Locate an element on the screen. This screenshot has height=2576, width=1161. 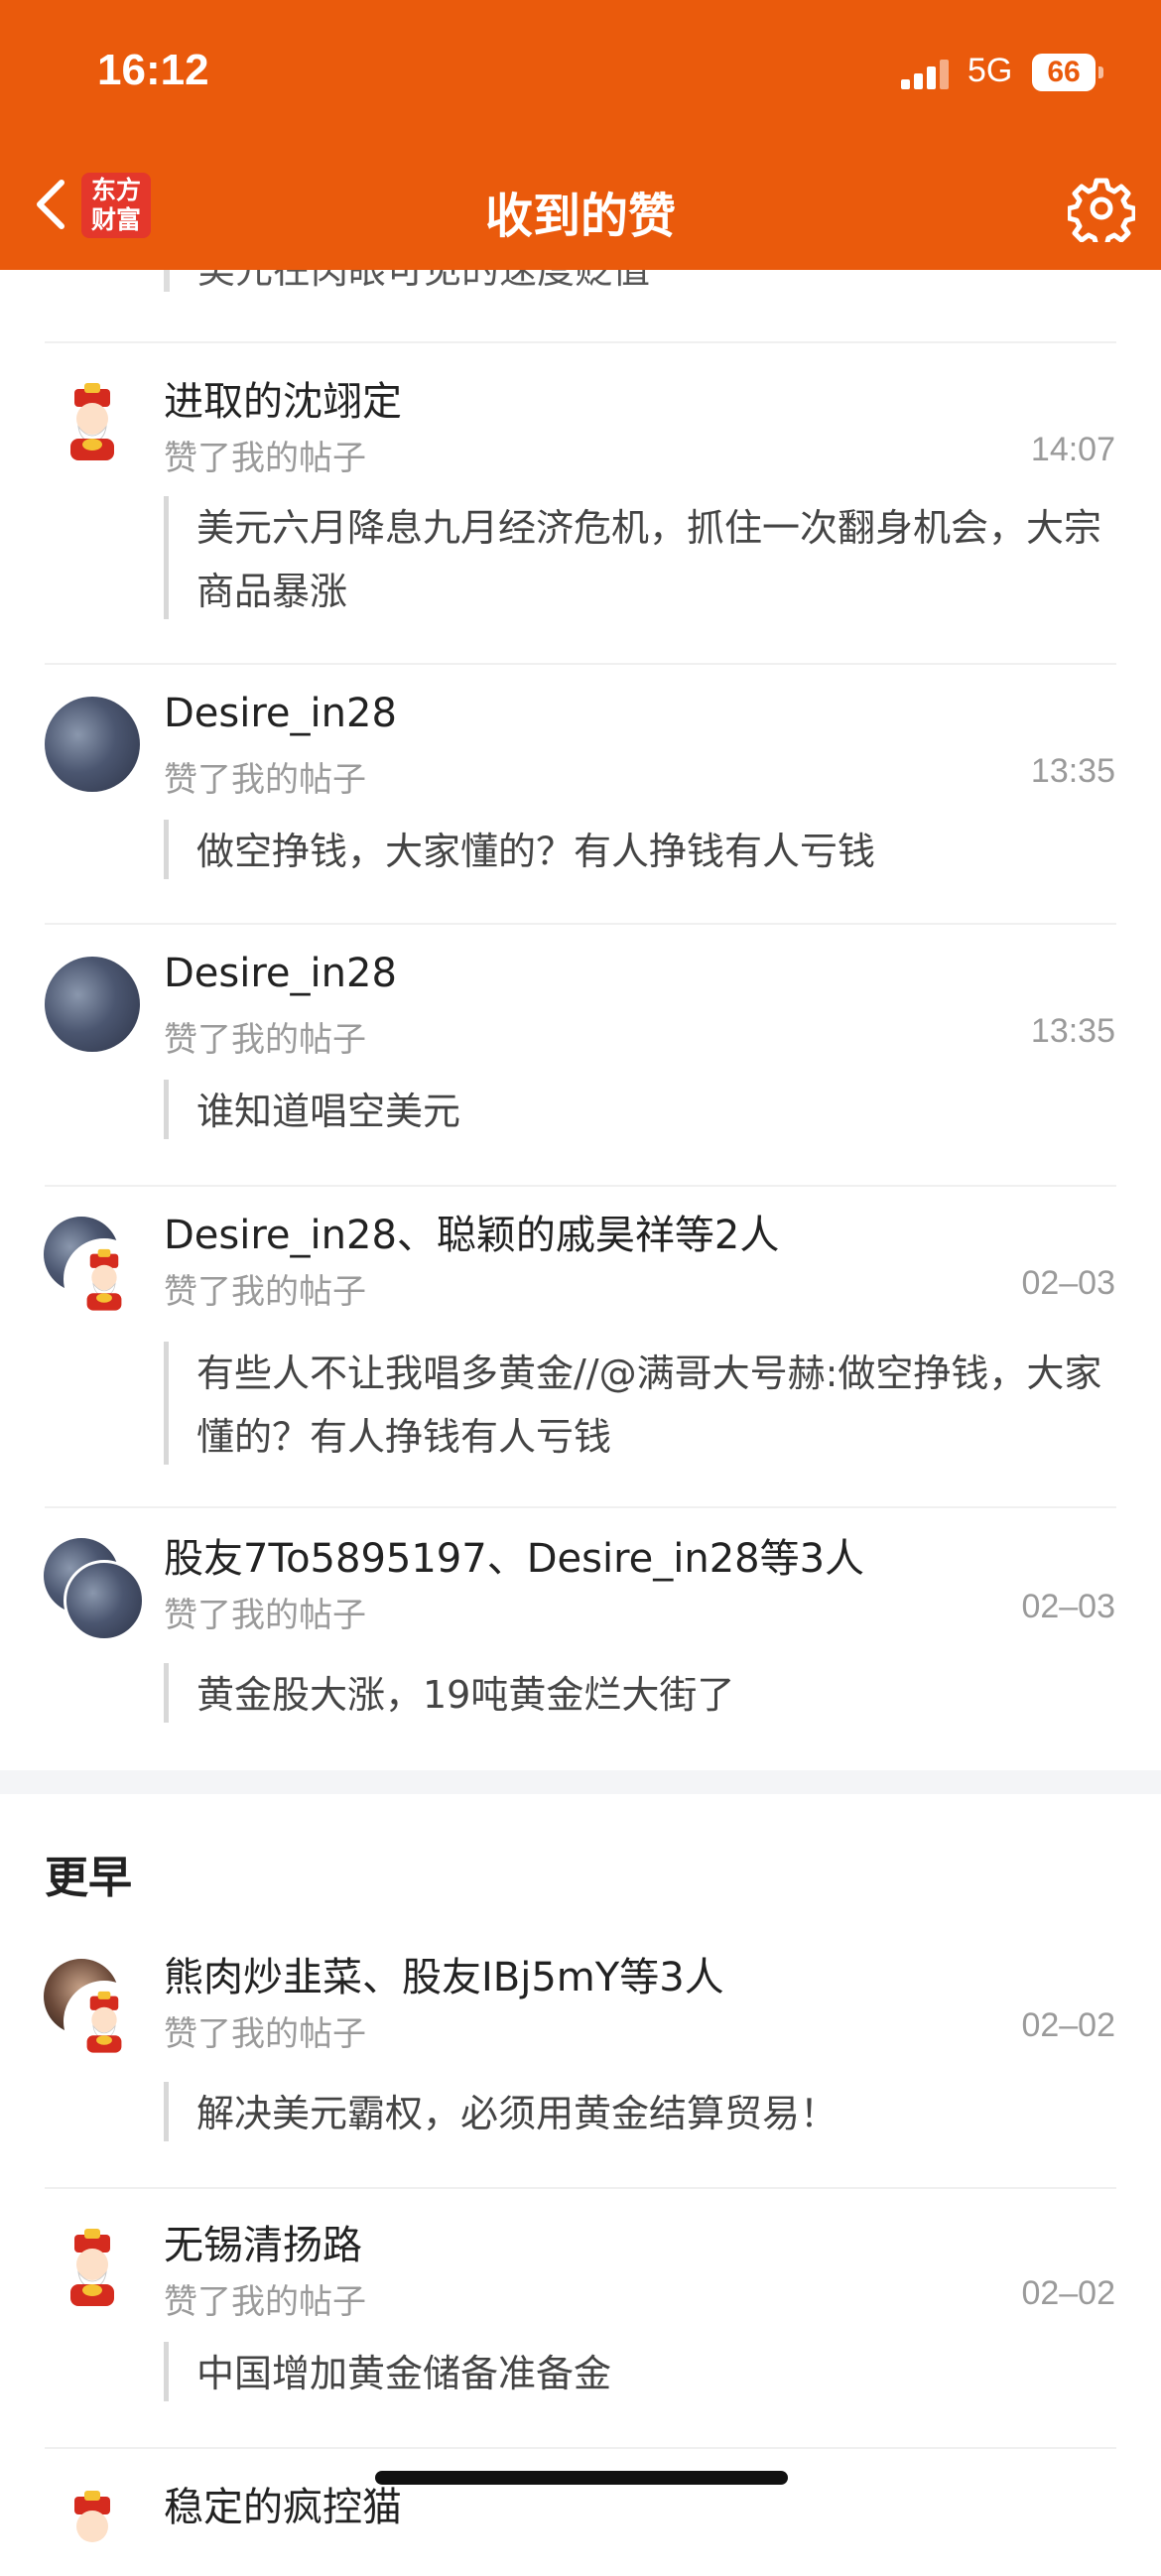
liker-name: 股友7To5895197、Desire_in28等3人 is located at coordinates (514, 1555).